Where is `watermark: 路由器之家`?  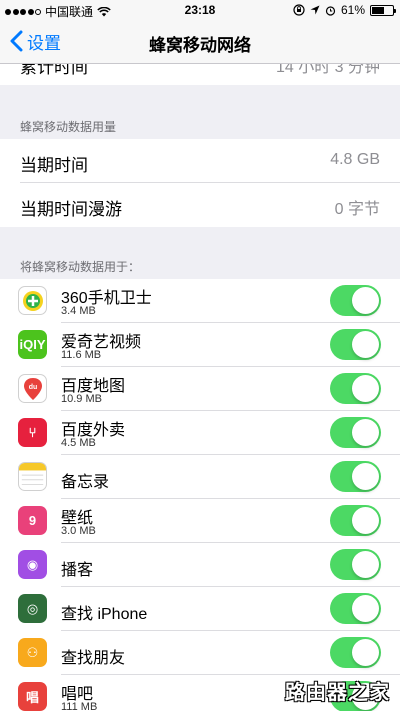
watermark: 路由器之家 is located at coordinates (337, 693).